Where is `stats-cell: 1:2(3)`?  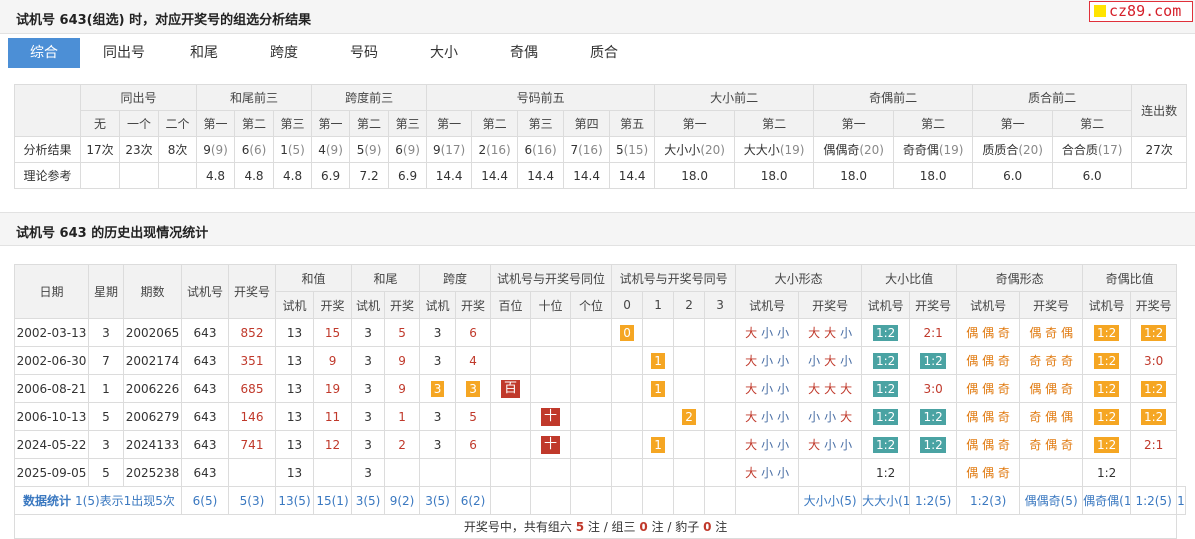 stats-cell: 1:2(3) is located at coordinates (1181, 500).